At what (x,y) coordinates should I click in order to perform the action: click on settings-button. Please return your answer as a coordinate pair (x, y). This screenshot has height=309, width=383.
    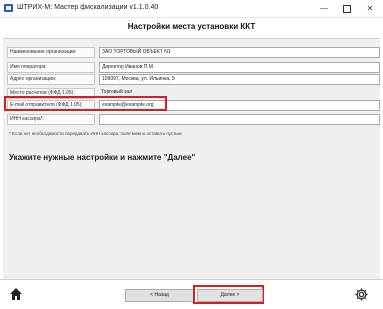
    Looking at the image, I should click on (361, 294).